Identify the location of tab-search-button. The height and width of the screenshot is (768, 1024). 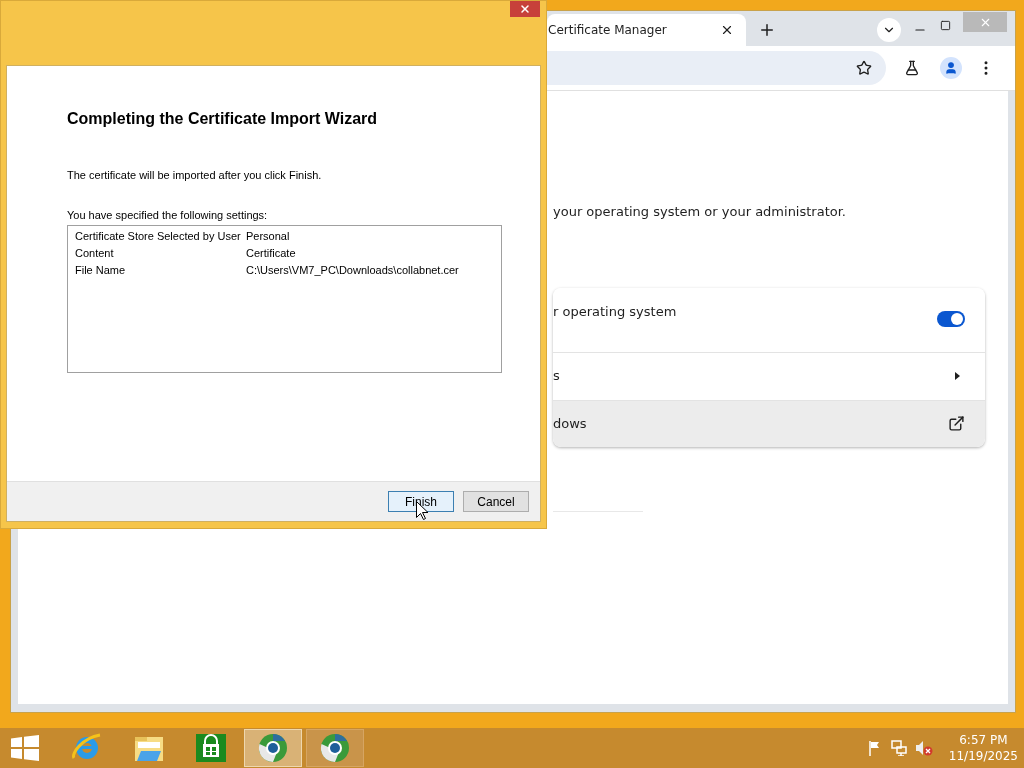
(889, 30).